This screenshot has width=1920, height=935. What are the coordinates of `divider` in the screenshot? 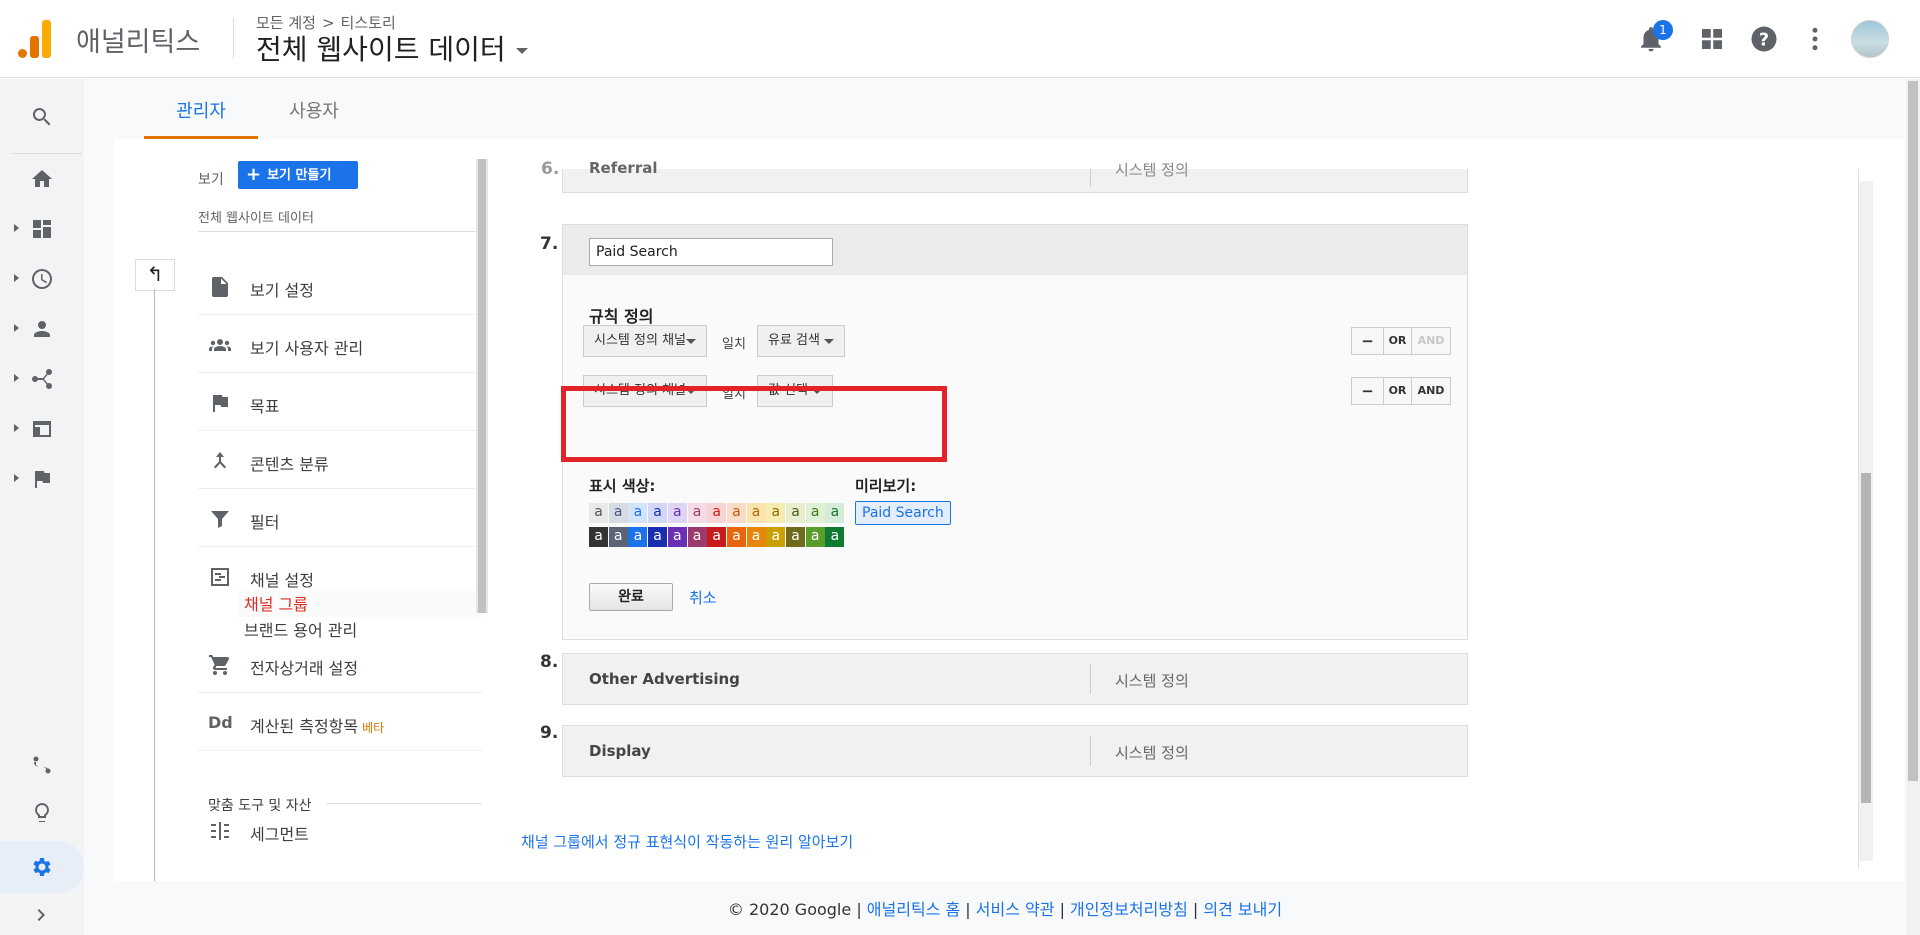 It's located at (340, 231).